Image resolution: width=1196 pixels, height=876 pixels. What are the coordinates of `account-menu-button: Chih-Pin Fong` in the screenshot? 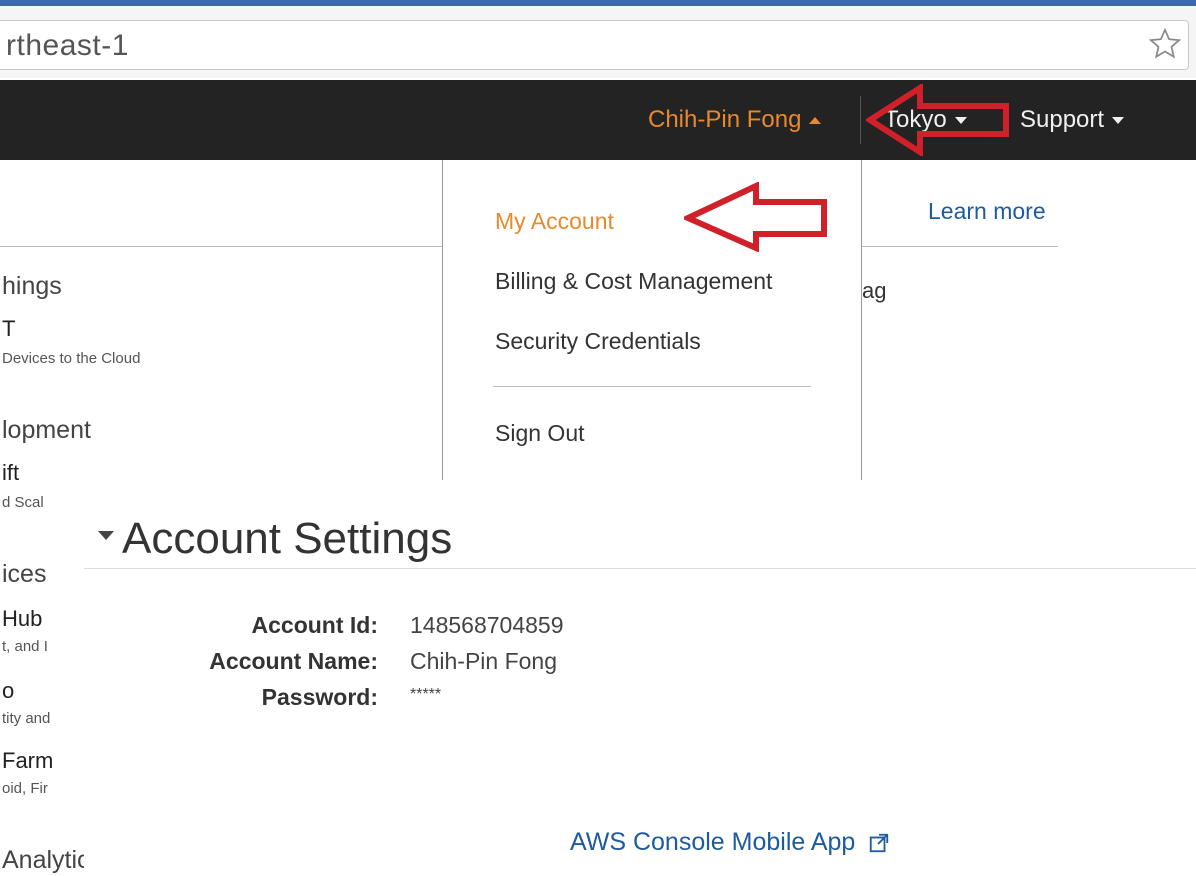 It's located at (735, 120).